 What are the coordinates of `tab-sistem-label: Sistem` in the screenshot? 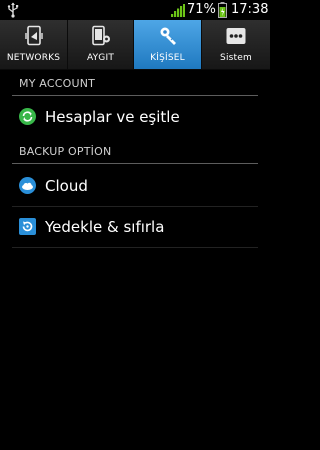 It's located at (236, 58).